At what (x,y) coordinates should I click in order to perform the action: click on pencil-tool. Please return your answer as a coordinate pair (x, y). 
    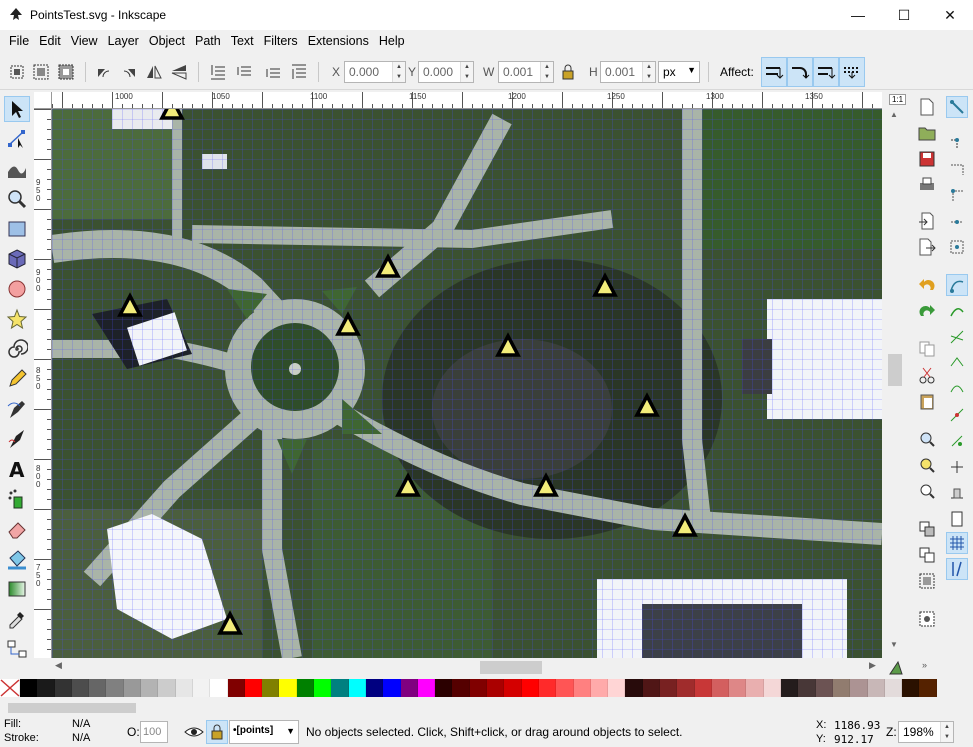
    Looking at the image, I should click on (17, 379).